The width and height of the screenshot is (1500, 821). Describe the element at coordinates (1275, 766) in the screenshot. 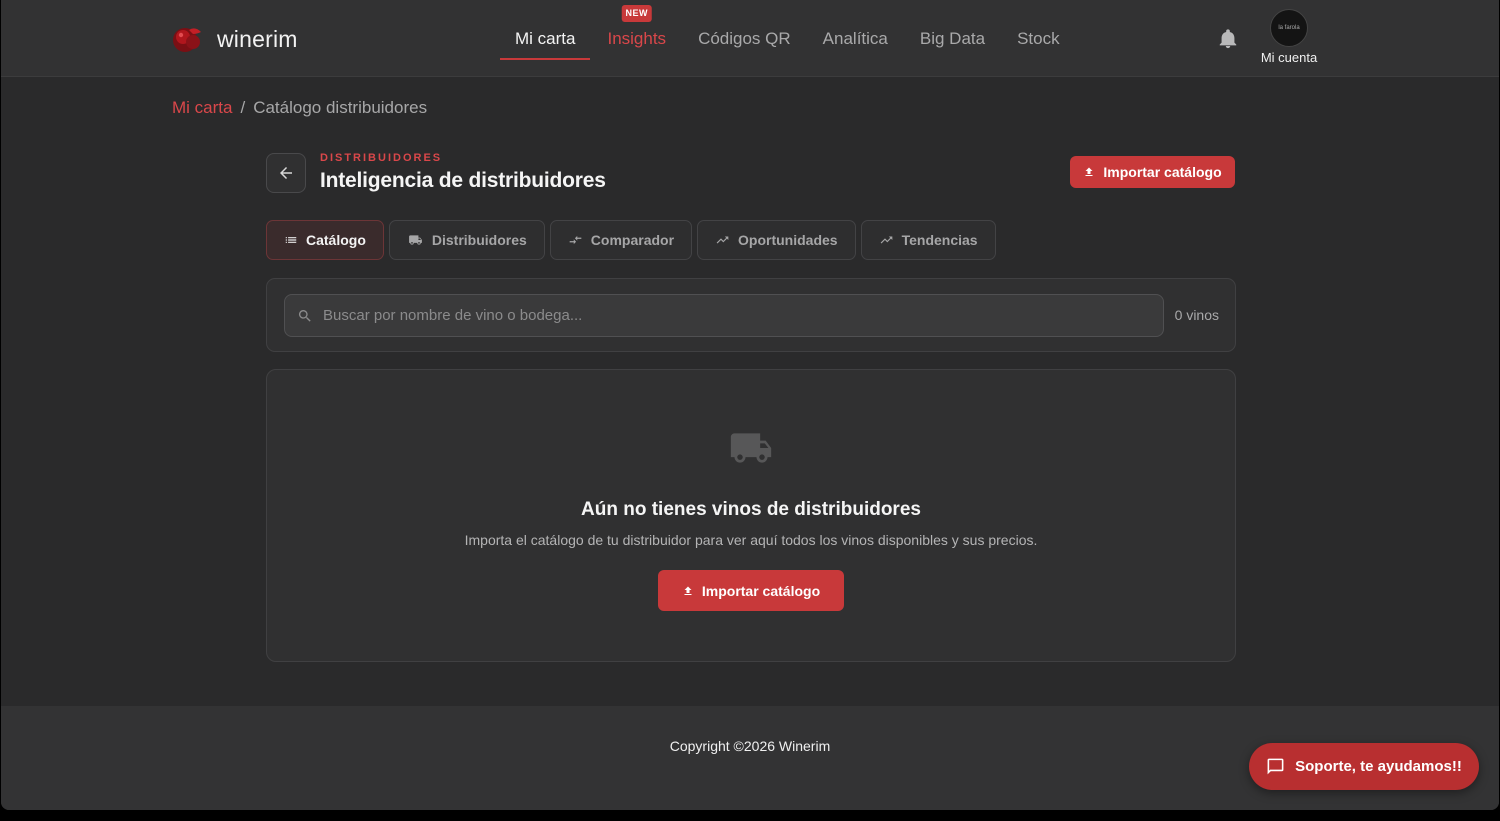

I see `chat-icon` at that location.